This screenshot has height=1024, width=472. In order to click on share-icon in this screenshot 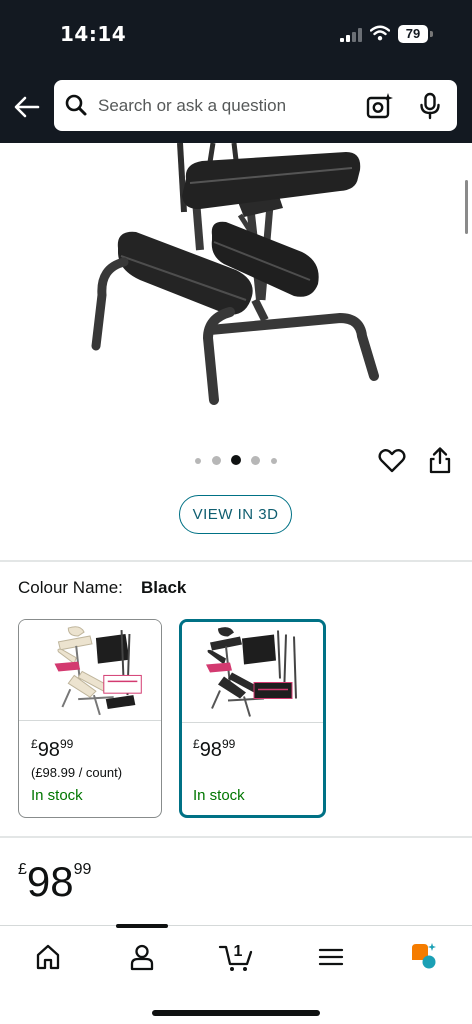, I will do `click(440, 460)`.